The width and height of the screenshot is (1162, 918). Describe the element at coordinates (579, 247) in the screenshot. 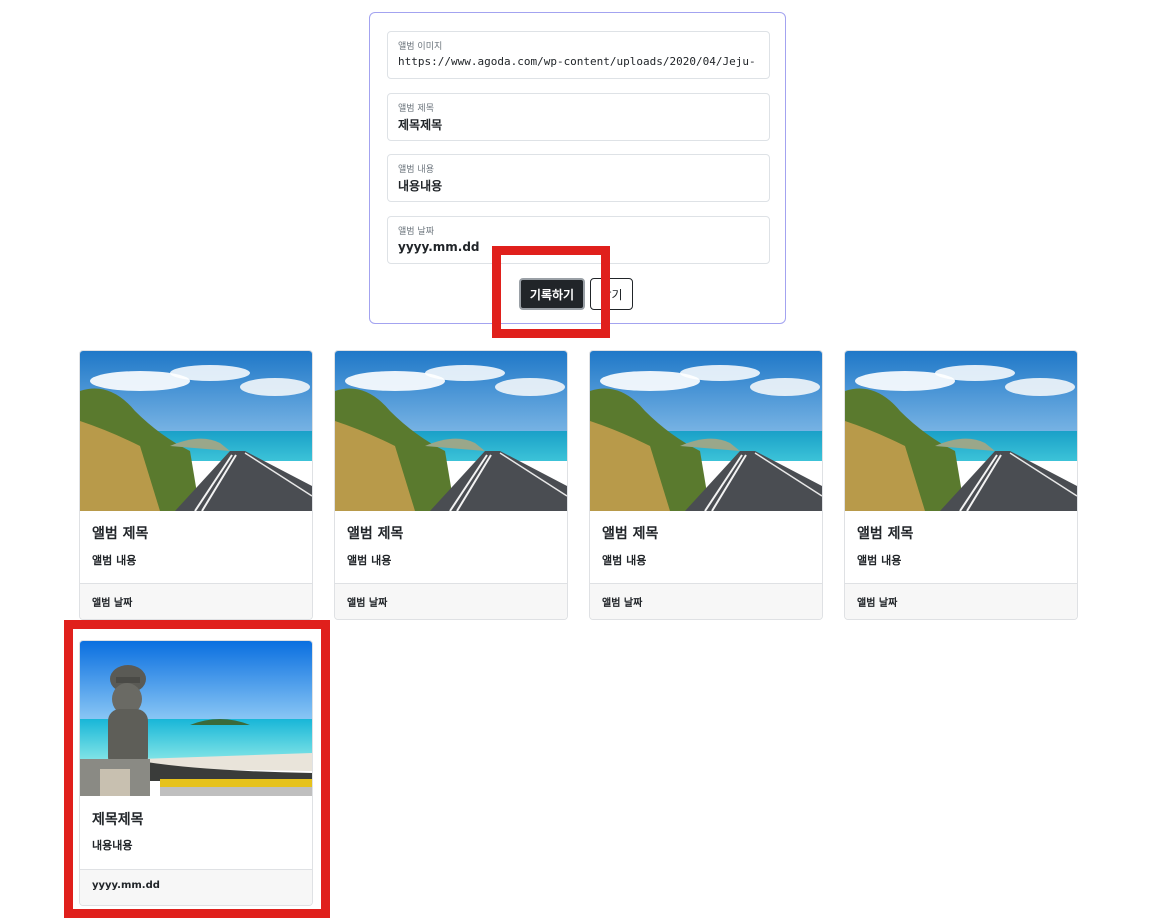

I see `date-input` at that location.